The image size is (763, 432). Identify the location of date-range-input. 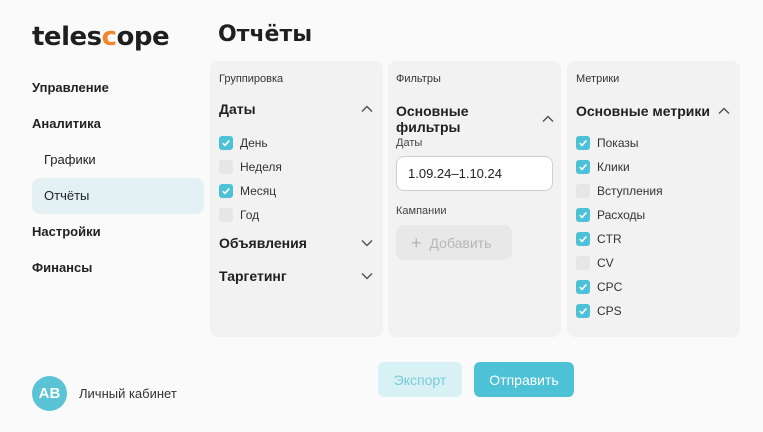
(474, 173).